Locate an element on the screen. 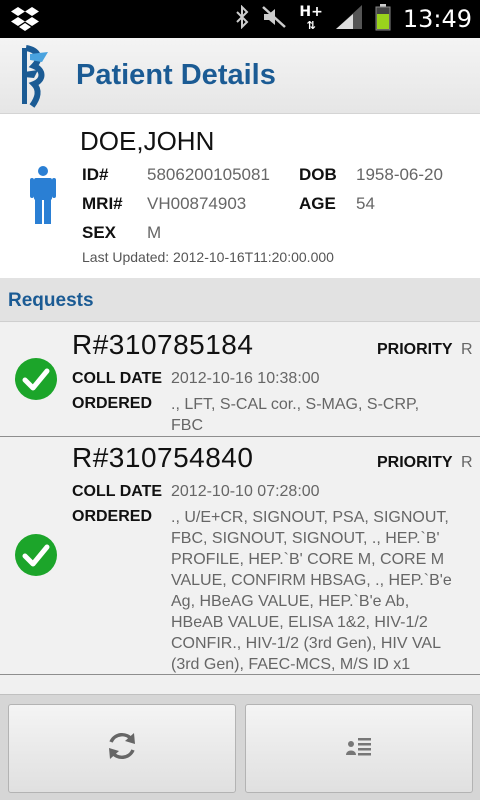  refresh-icon is located at coordinates (122, 748).